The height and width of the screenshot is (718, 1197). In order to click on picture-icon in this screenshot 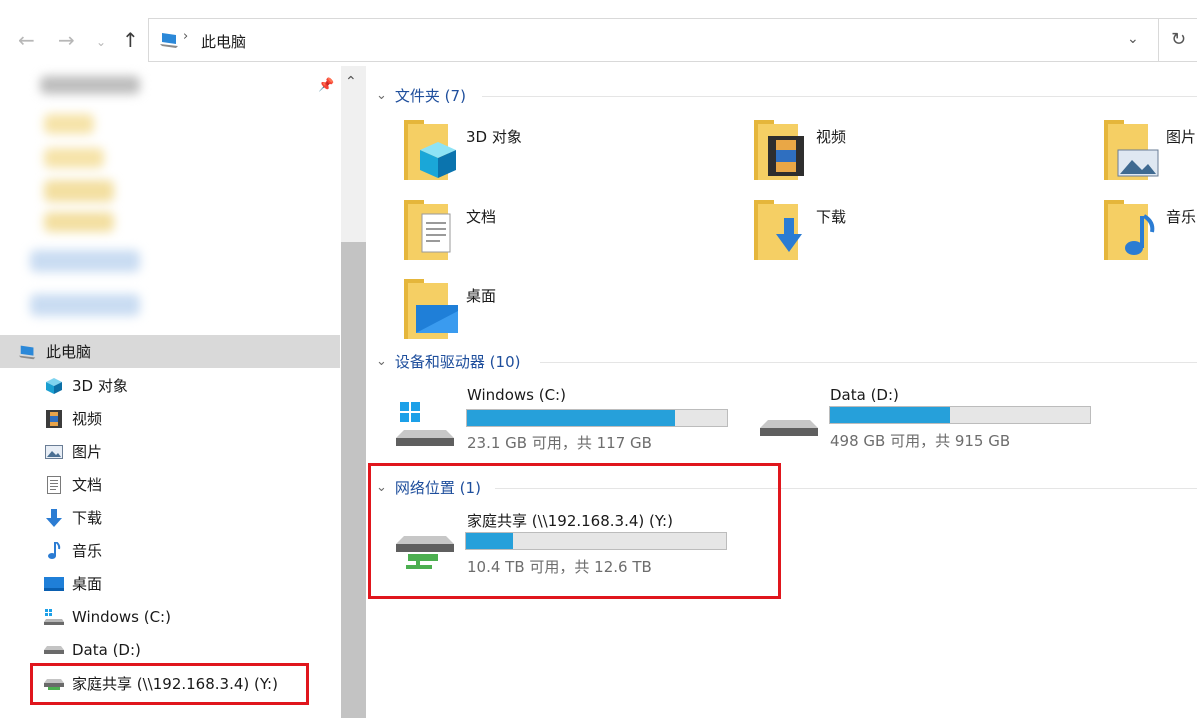, I will do `click(54, 452)`.